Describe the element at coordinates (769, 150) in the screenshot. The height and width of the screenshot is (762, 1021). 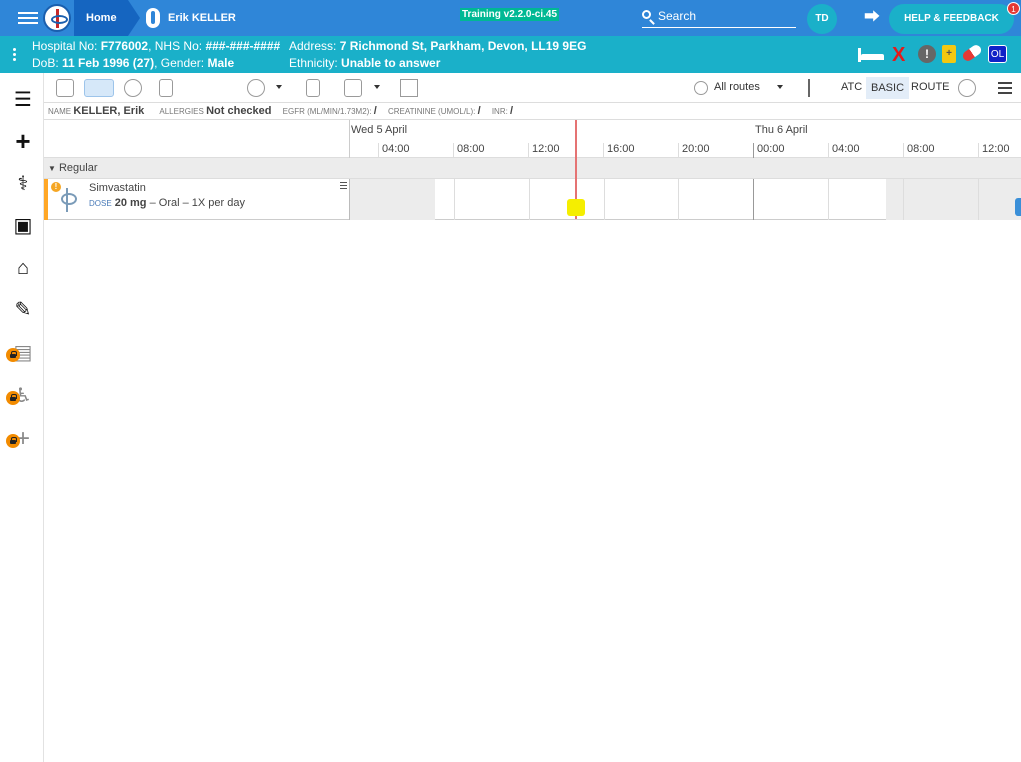
I see `time-tick: 00:00` at that location.